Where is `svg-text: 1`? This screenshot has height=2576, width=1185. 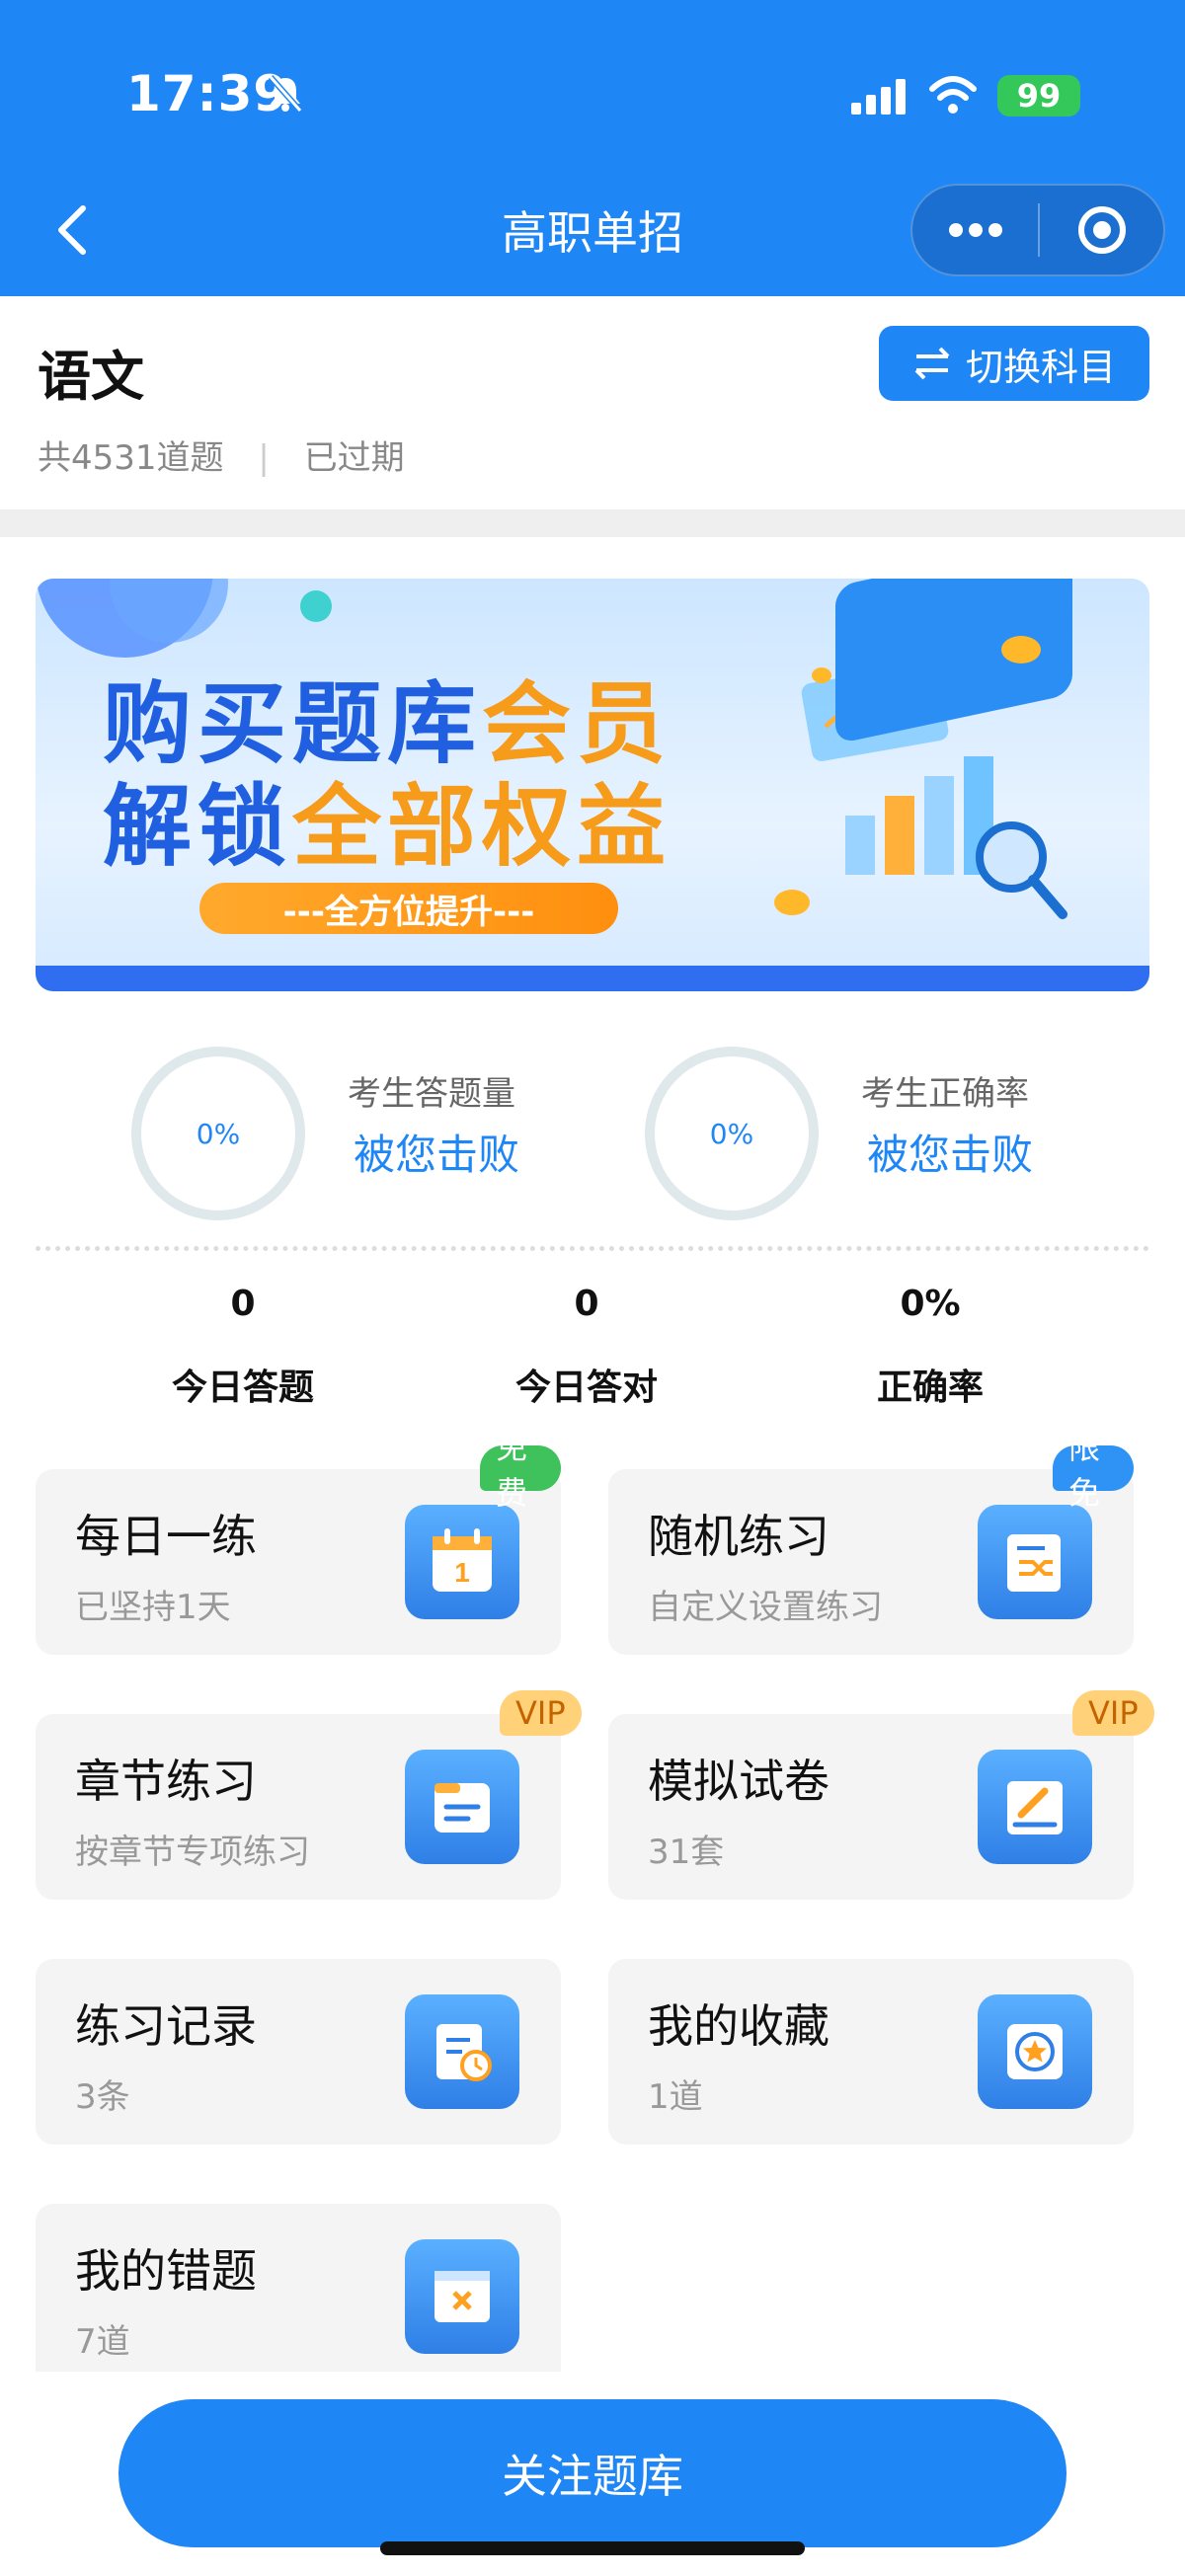
svg-text: 1 is located at coordinates (462, 1572).